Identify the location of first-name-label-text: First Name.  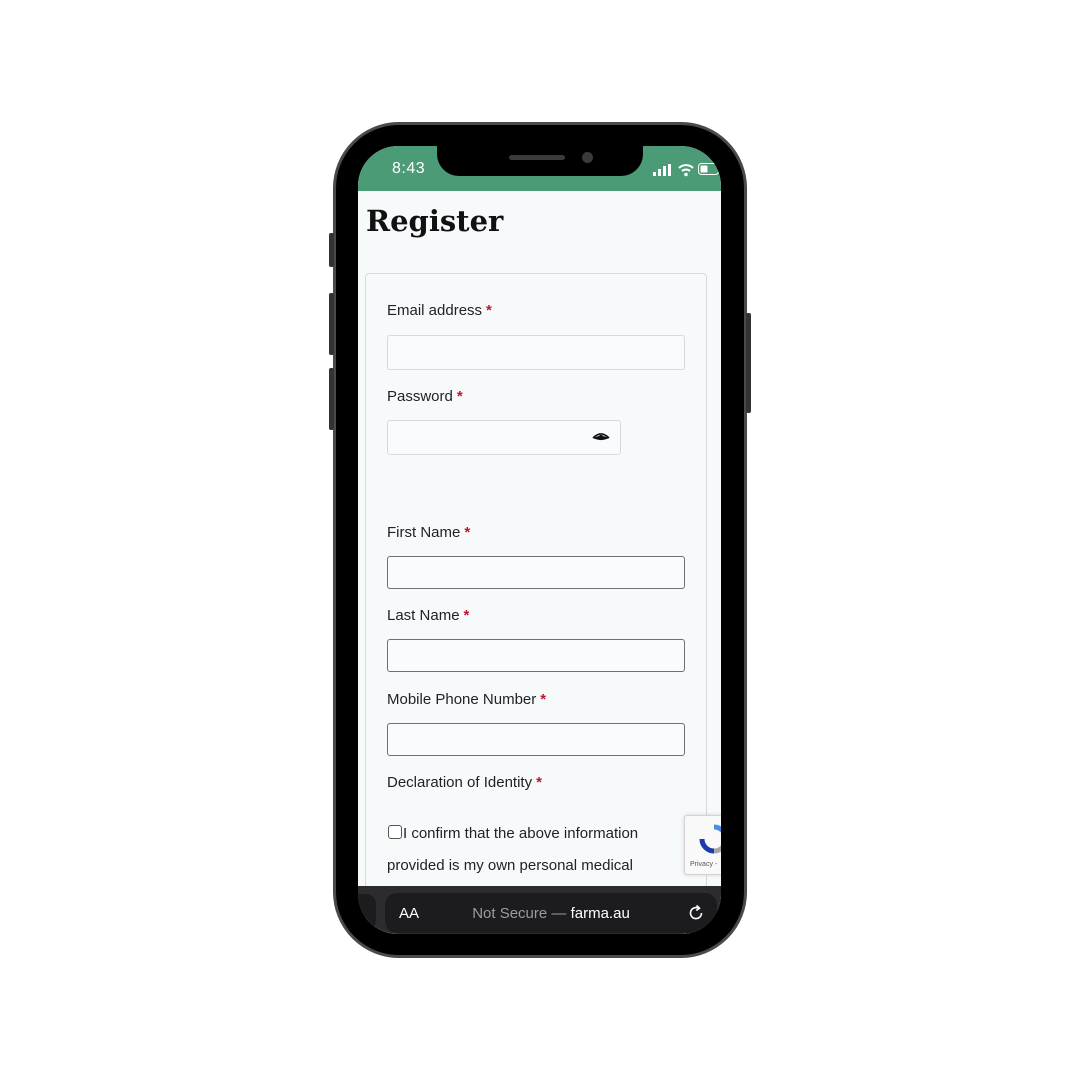
(424, 532).